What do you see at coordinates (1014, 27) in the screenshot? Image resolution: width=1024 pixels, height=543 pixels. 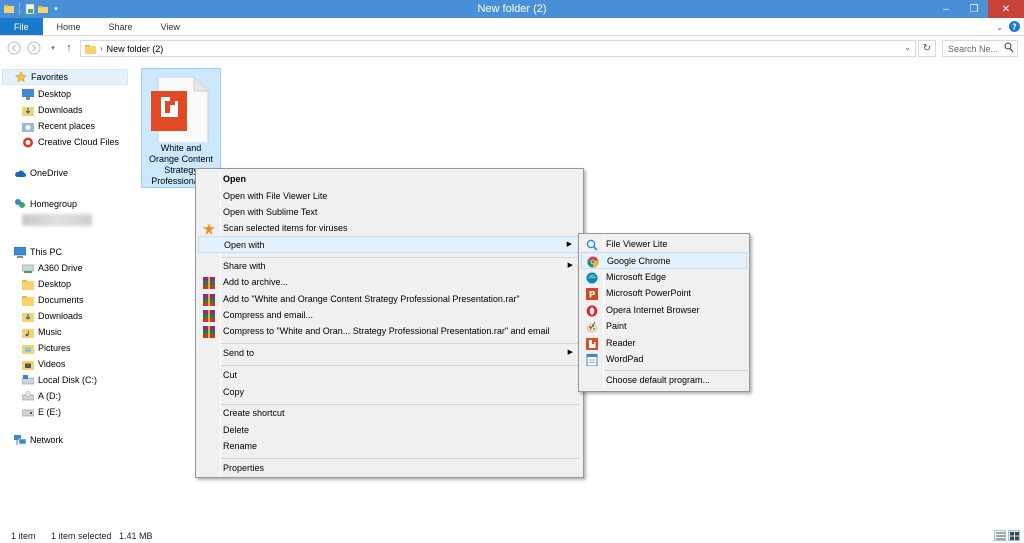 I see `help-icon: ?` at bounding box center [1014, 27].